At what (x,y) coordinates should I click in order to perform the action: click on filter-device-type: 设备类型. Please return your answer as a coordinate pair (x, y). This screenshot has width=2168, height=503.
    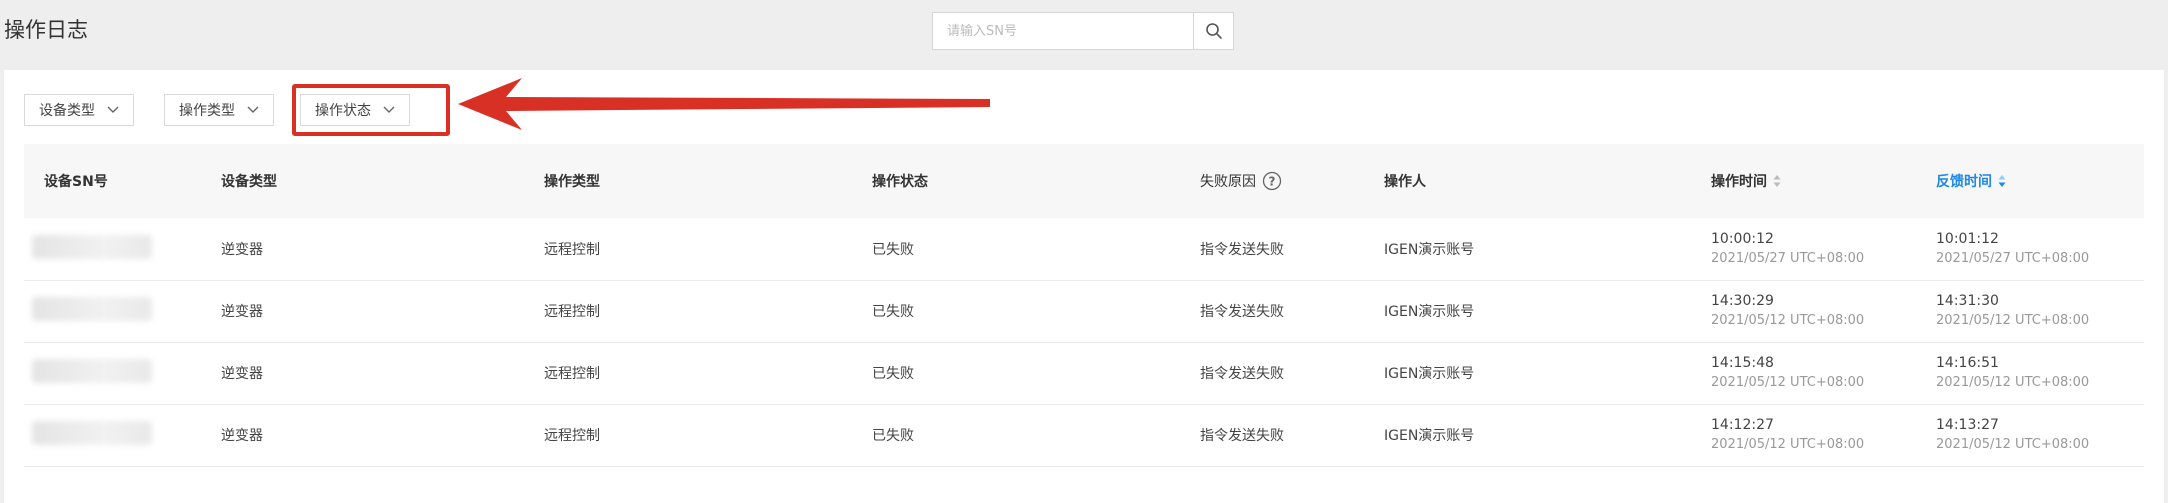
    Looking at the image, I should click on (79, 110).